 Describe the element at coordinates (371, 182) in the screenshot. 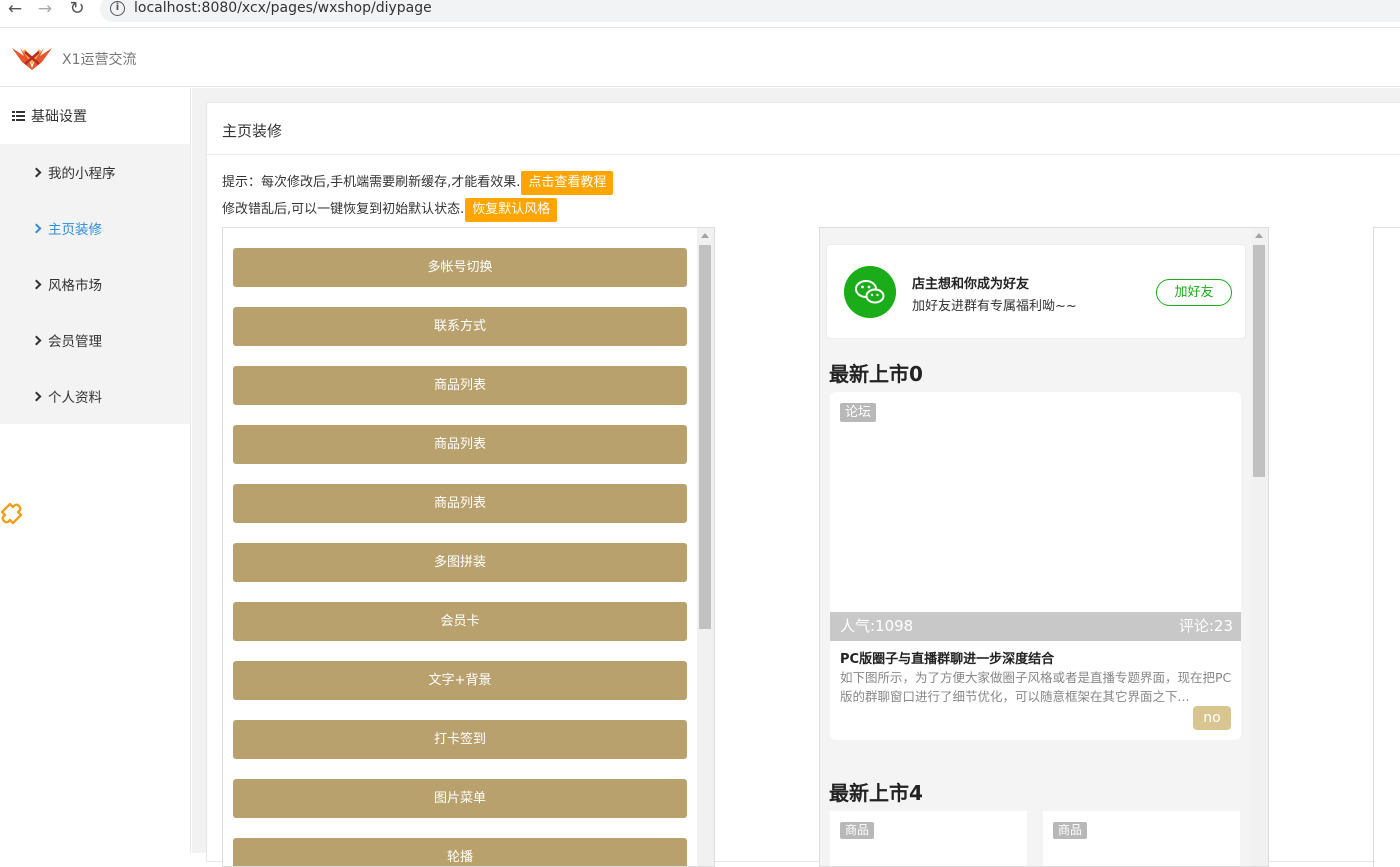

I see `tip-refresh-text: 提示：每次修改后,手机端需要刷新缓存,才能看效果.` at that location.